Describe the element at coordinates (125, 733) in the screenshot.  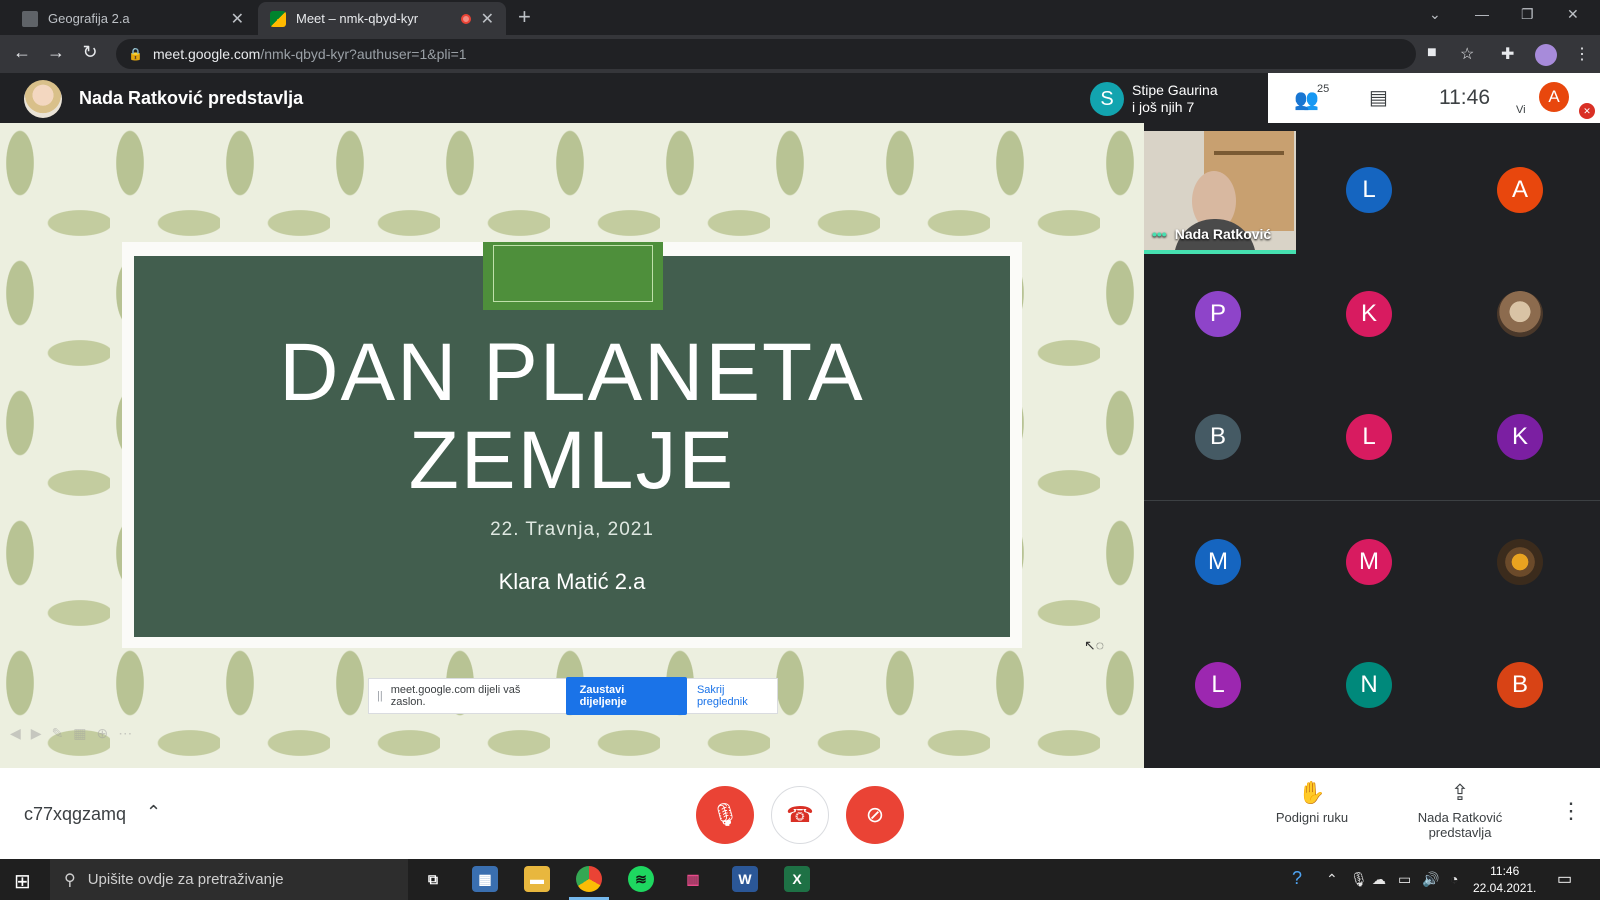
I see `more-icon: ⋯` at that location.